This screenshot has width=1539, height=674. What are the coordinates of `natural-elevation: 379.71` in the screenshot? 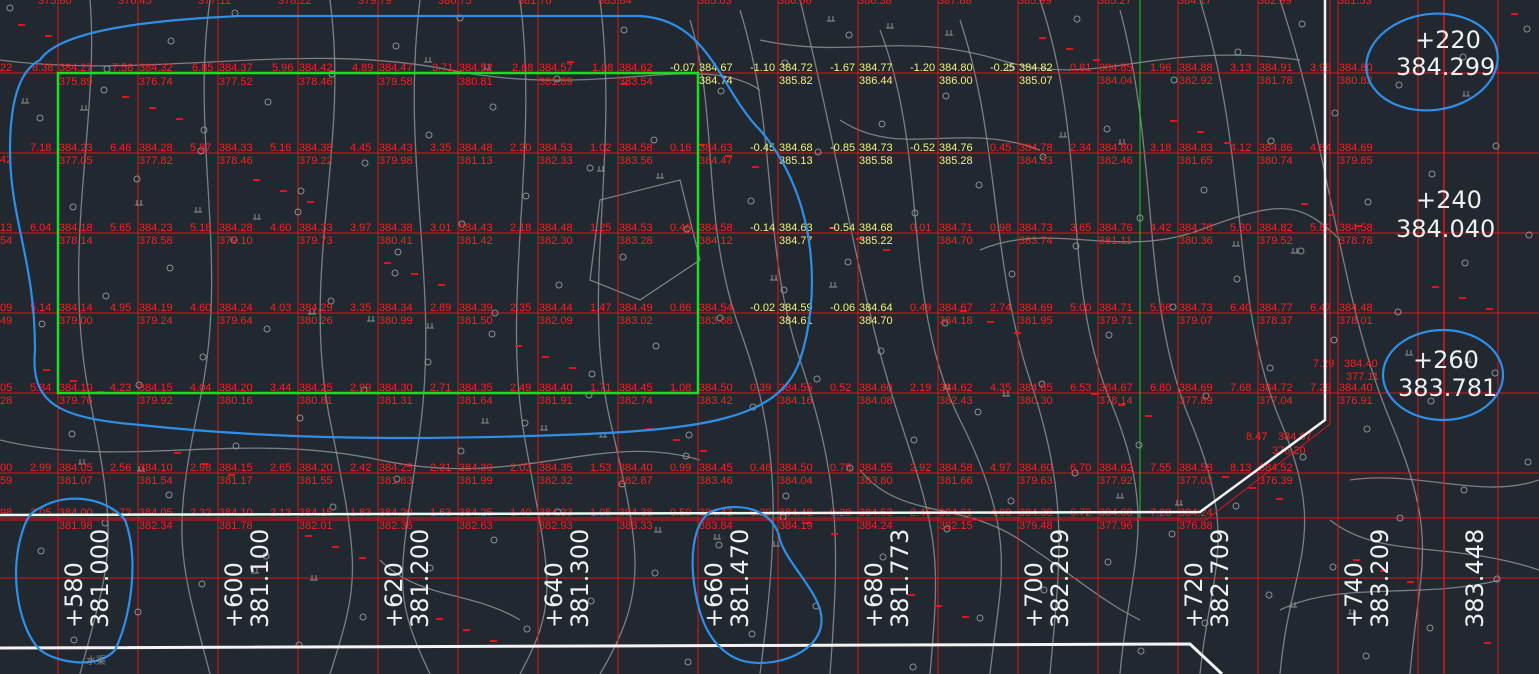 It's located at (1116, 321).